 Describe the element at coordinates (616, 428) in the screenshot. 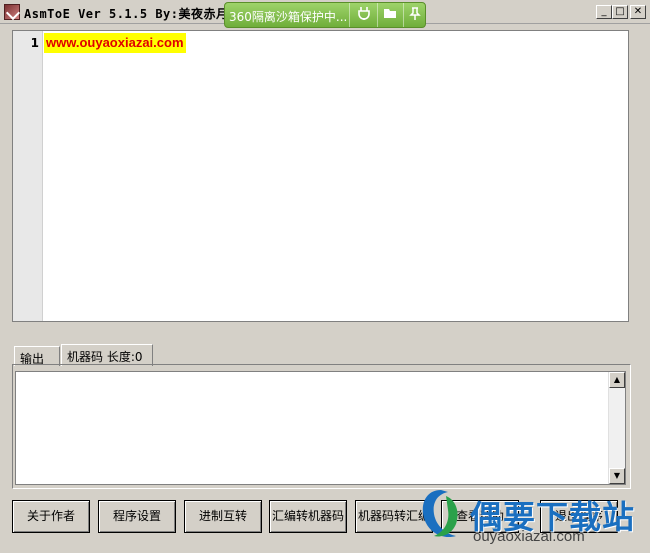

I see `vertical-scrollbar: ▲ ▼` at that location.